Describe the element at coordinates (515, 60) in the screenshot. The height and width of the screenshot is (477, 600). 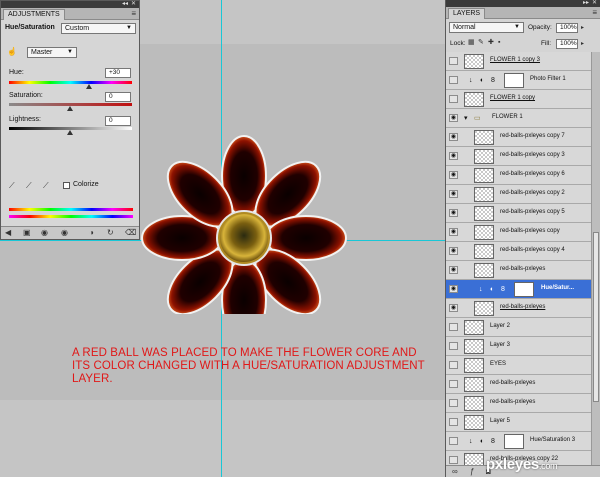
I see `layer-name: FLOWER 1 copy 3` at that location.